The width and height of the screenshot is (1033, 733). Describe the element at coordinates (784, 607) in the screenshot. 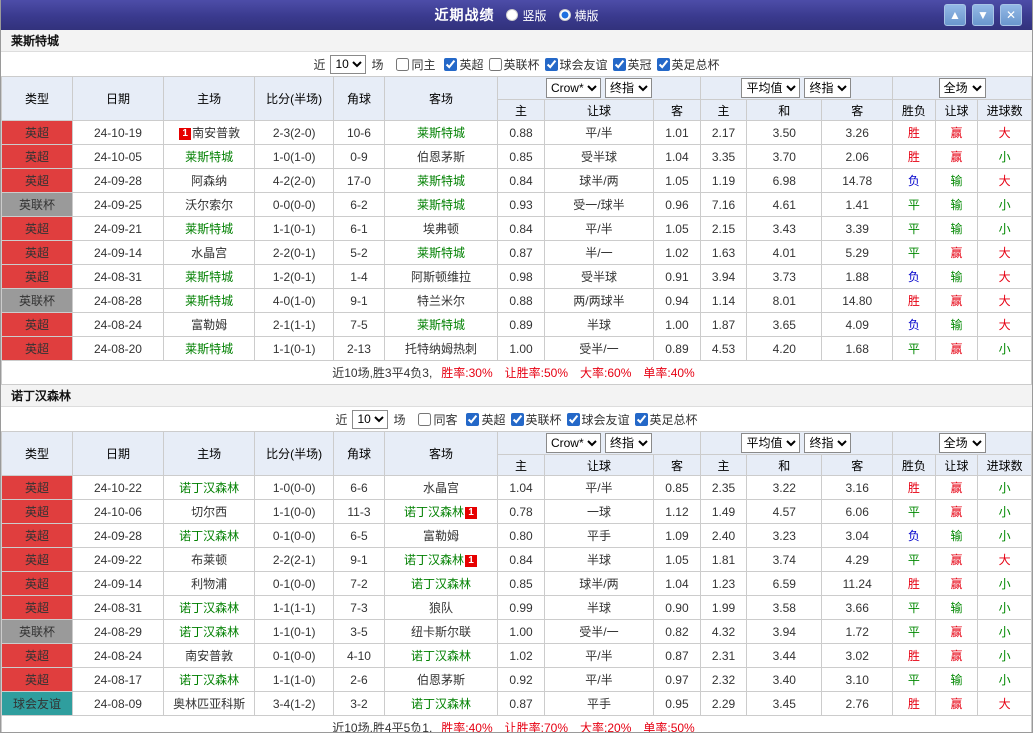

I see `euro-draw-odds-cell: 3.58` at that location.